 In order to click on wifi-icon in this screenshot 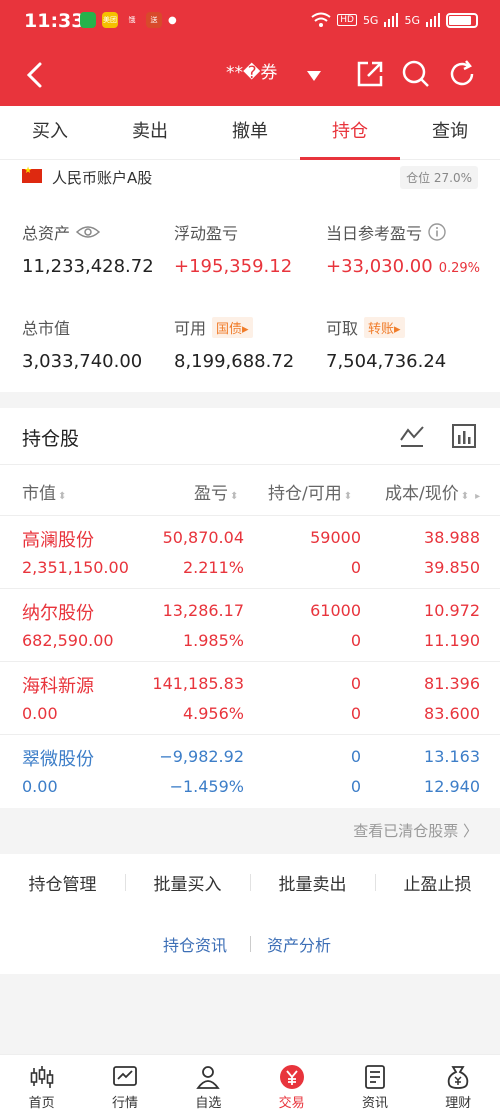, I will do `click(321, 19)`.